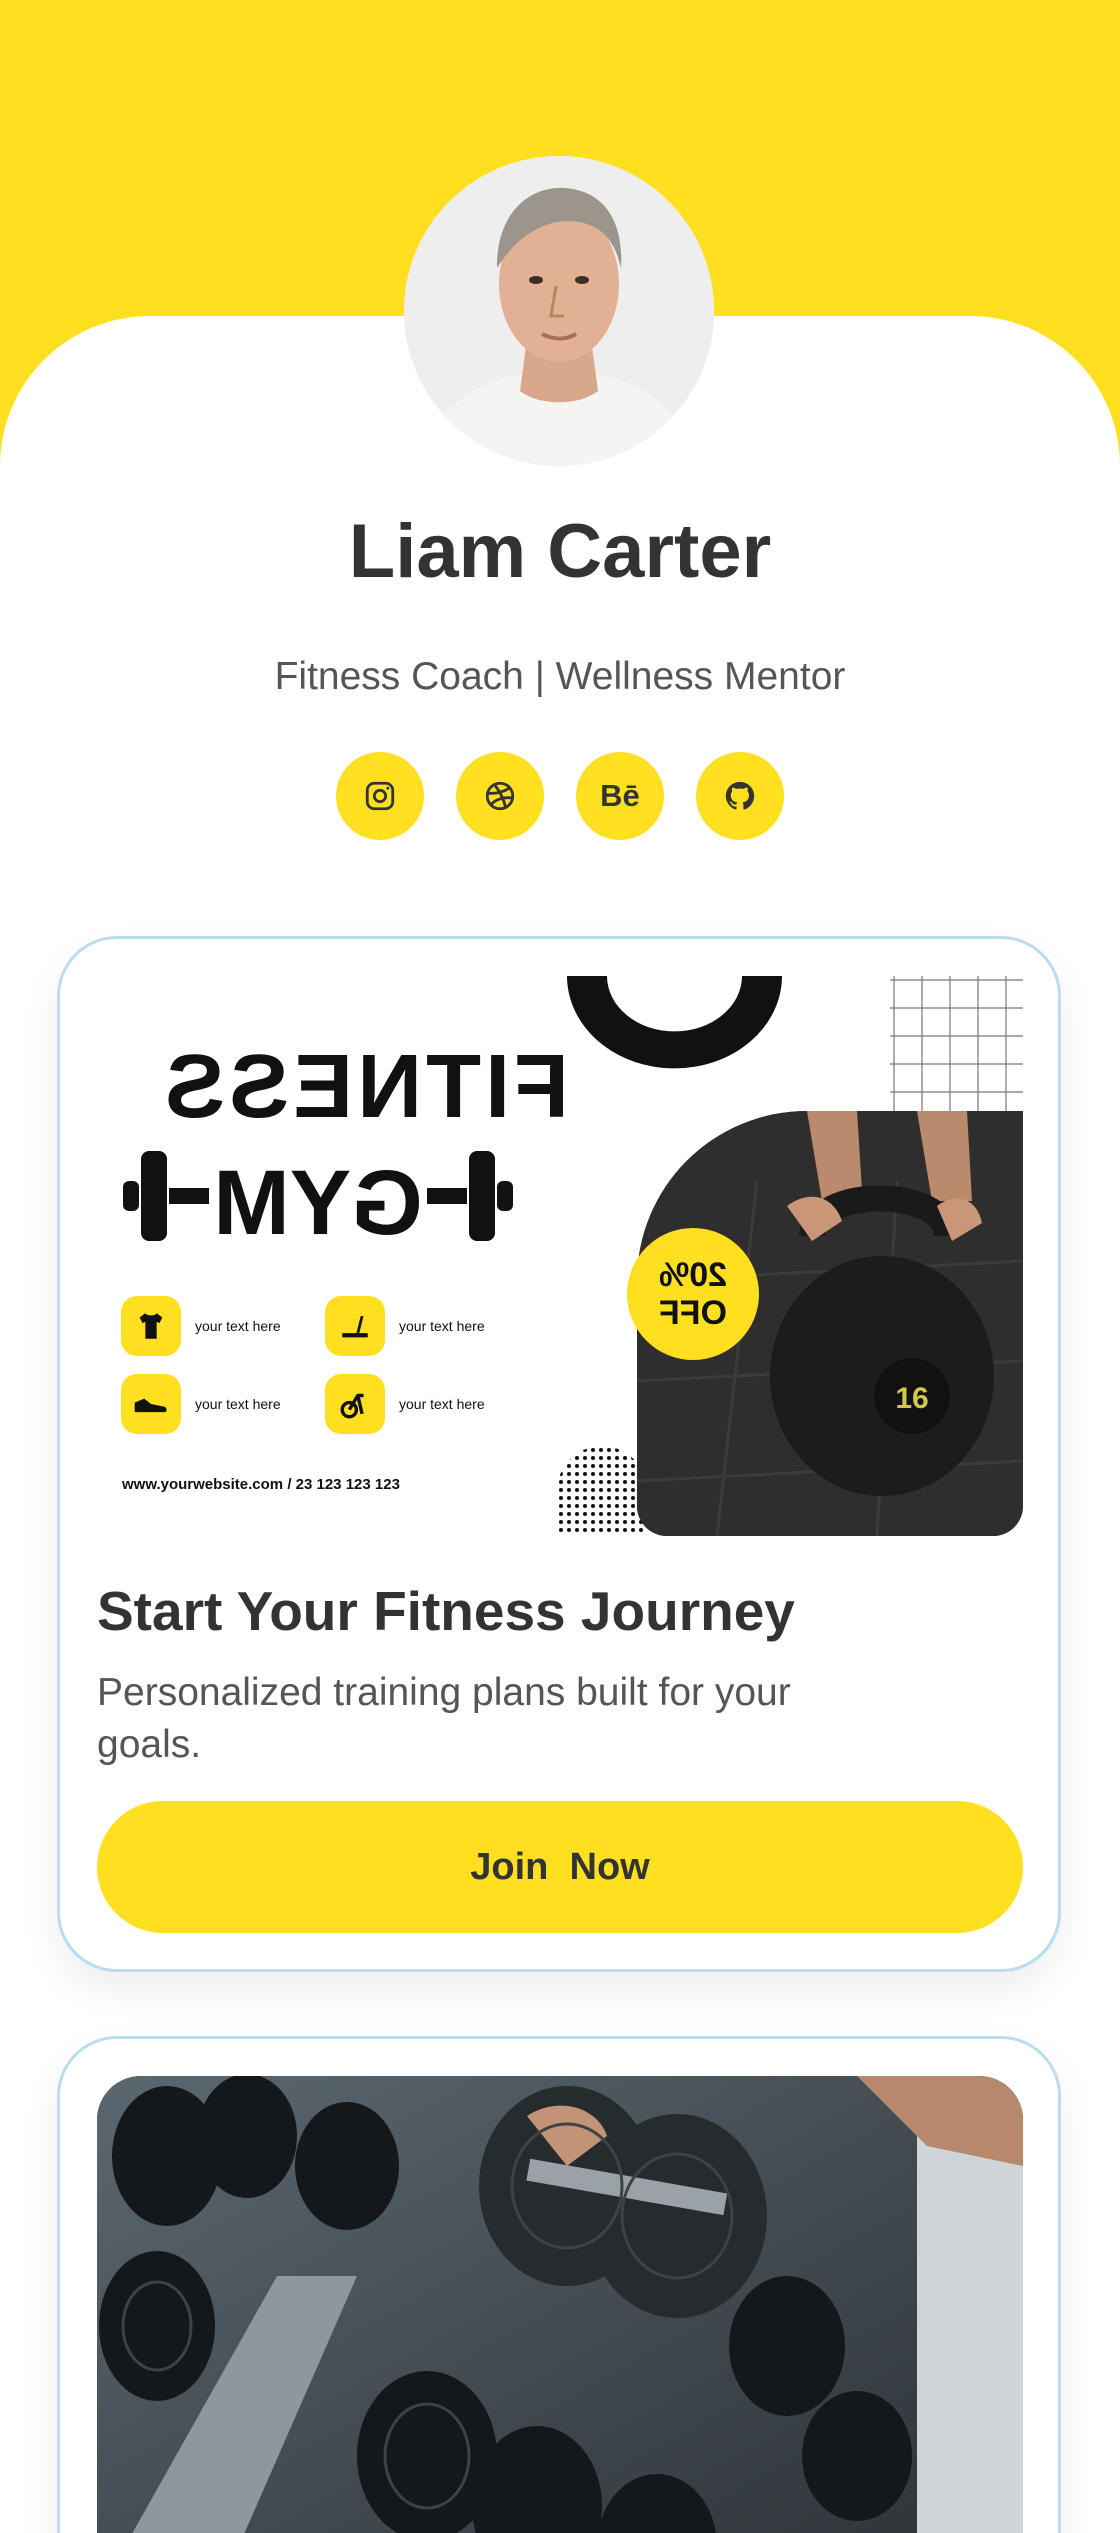  Describe the element at coordinates (560, 676) in the screenshot. I see `profile-tagline: Fitness Coach | Wellness Mentor` at that location.